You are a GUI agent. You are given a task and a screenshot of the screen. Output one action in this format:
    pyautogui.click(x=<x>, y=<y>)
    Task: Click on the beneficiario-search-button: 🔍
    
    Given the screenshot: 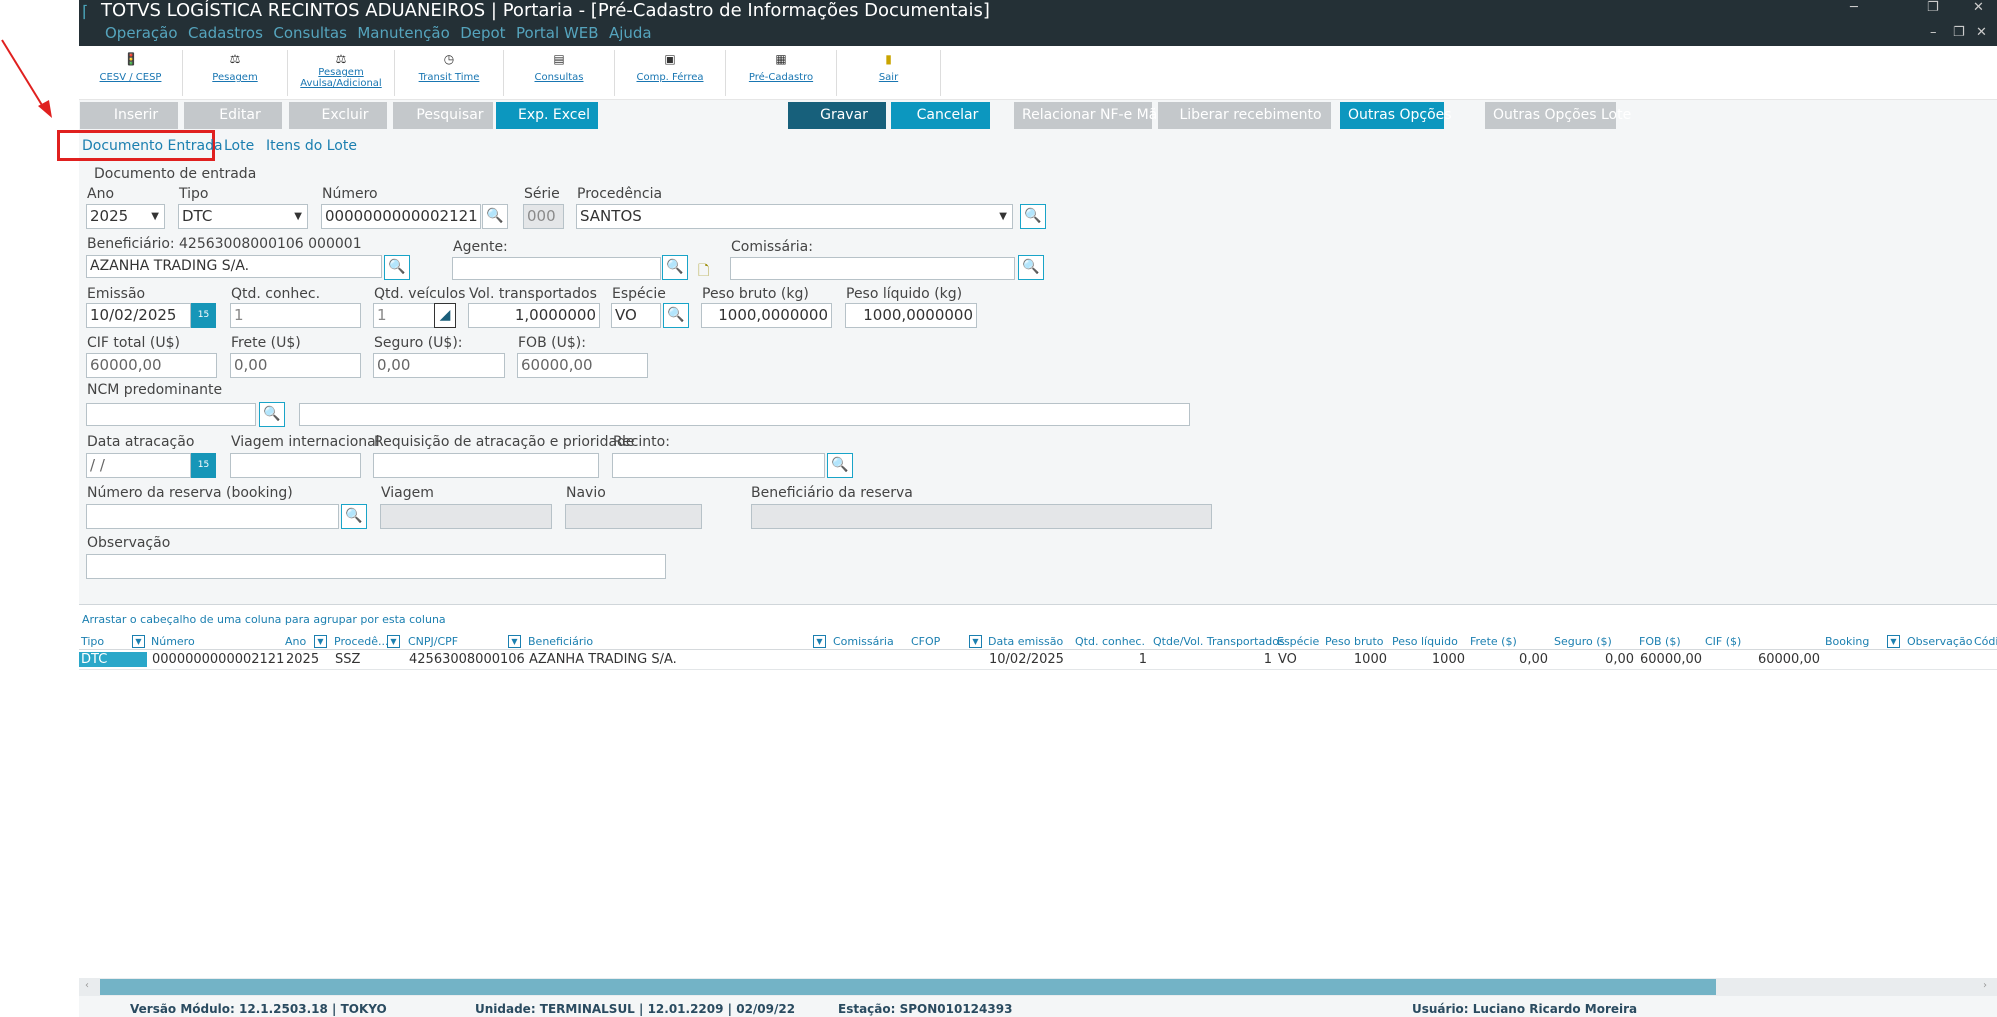 What is the action you would take?
    pyautogui.click(x=397, y=267)
    